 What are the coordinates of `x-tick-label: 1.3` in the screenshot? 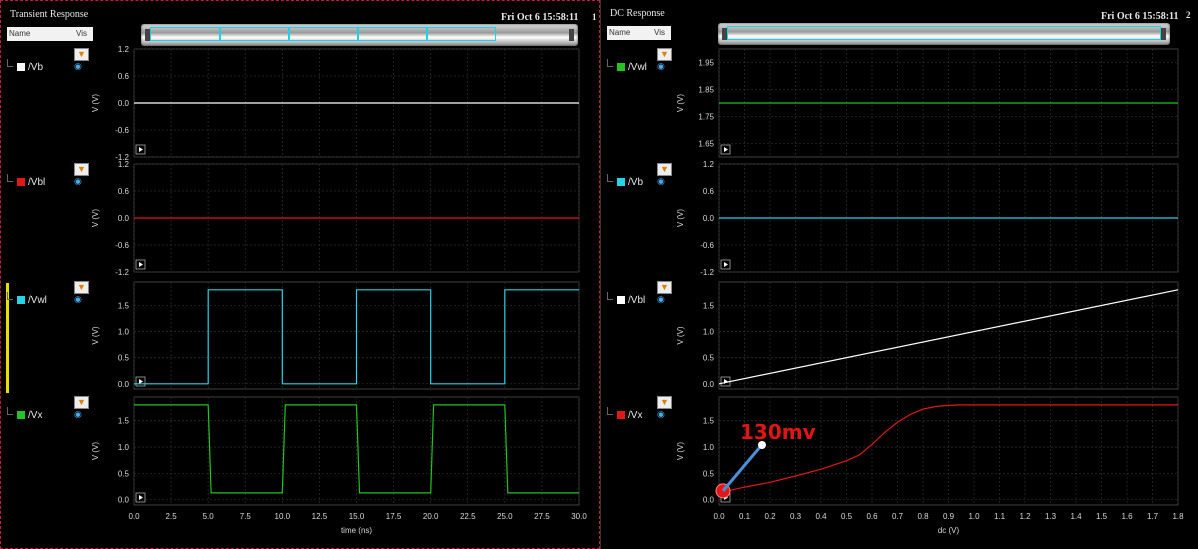 It's located at (1051, 516).